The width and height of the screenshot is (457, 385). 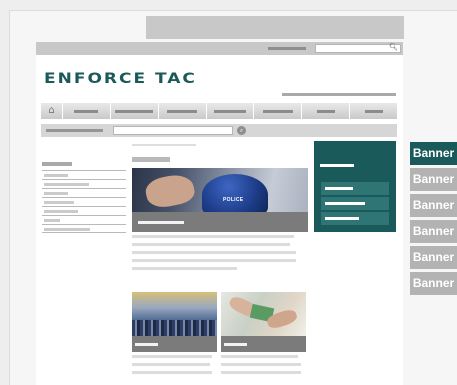 I want to click on right-sidebar-box, so click(x=355, y=186).